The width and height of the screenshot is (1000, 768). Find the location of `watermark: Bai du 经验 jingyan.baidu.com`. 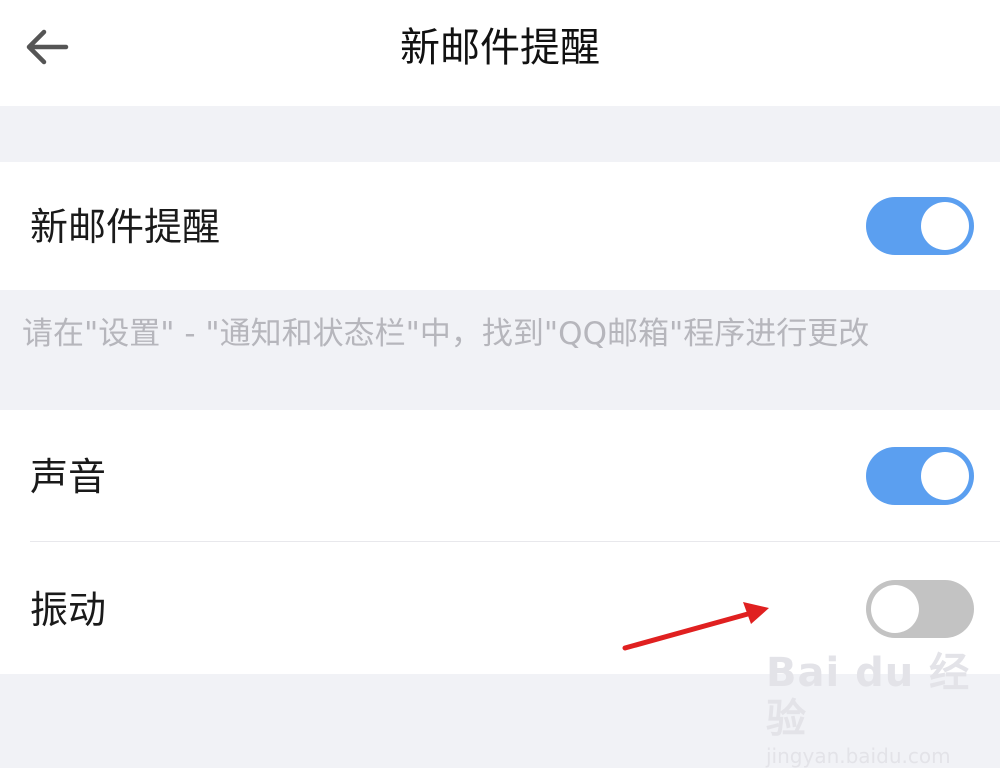

watermark: Bai du 经验 jingyan.baidu.com is located at coordinates (883, 709).